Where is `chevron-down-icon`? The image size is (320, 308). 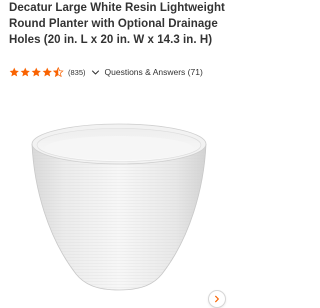
chevron-down-icon is located at coordinates (95, 72).